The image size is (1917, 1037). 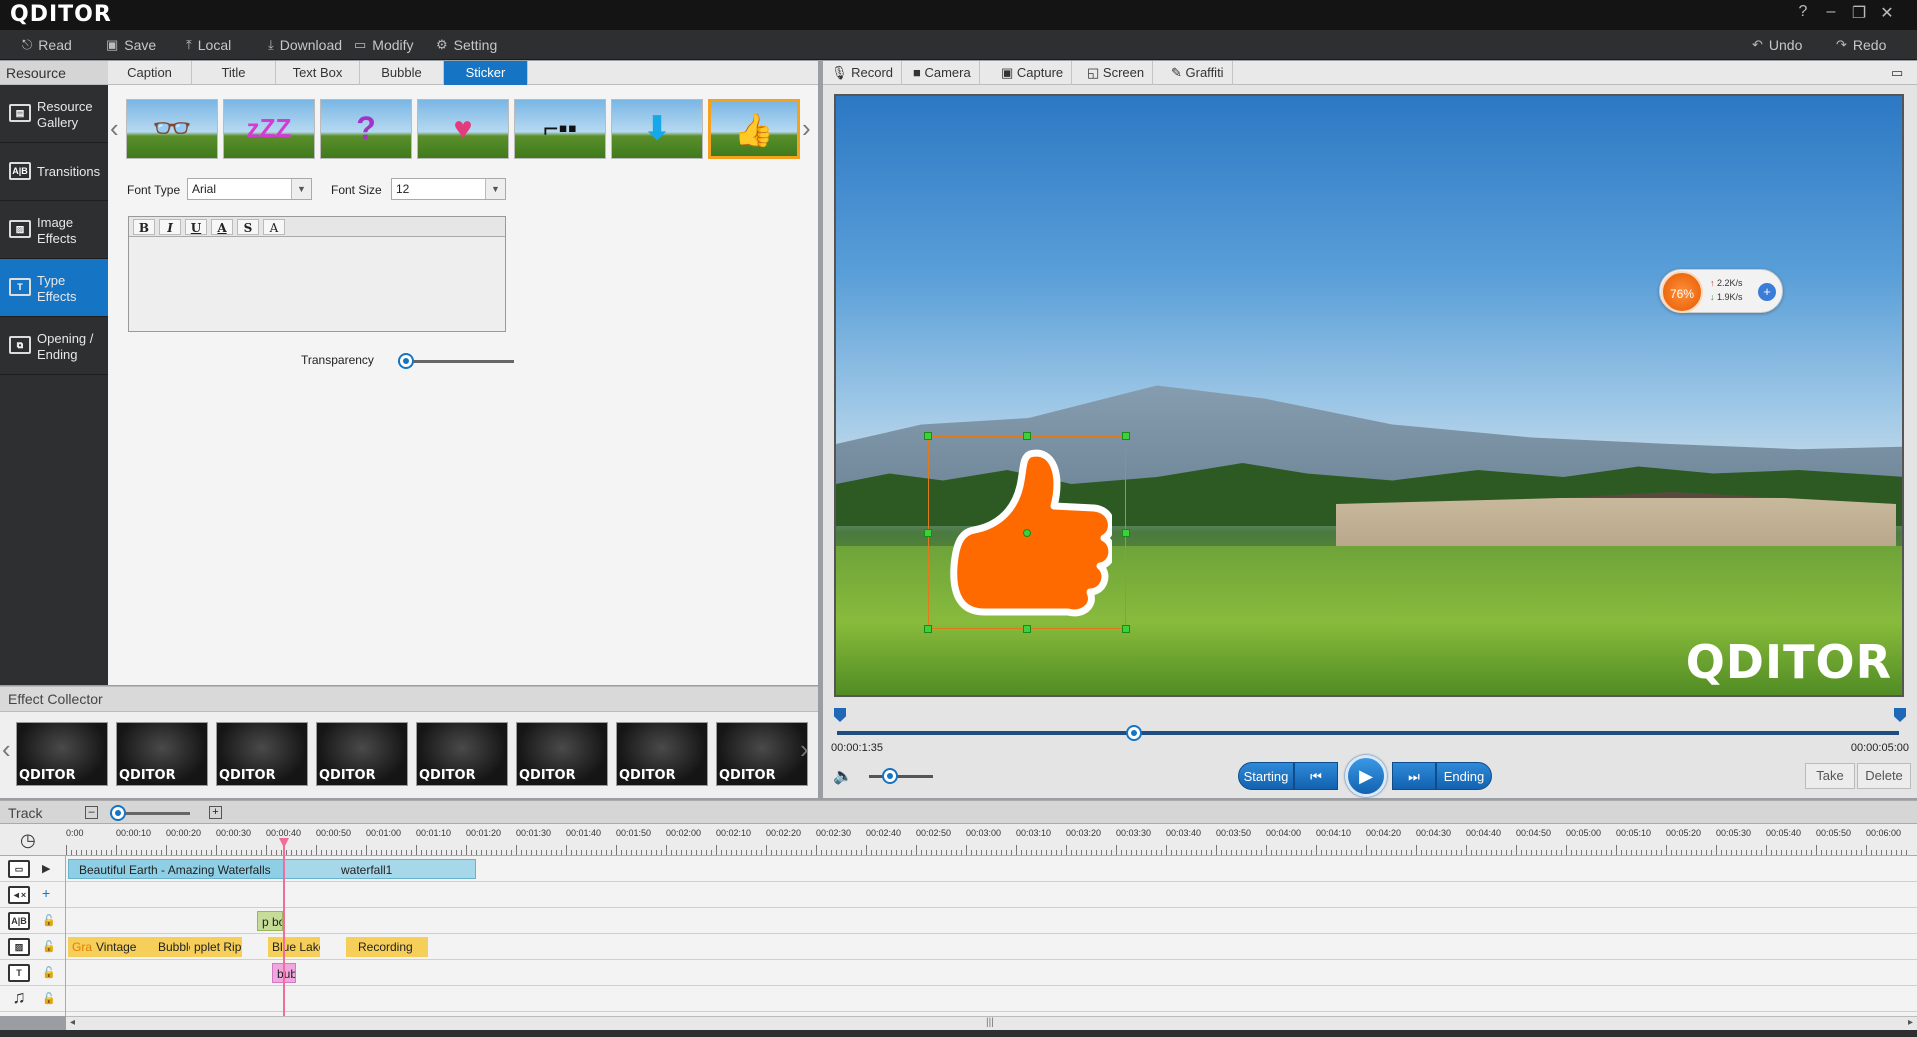 I want to click on modify-button: ▭ Modify, so click(x=384, y=45).